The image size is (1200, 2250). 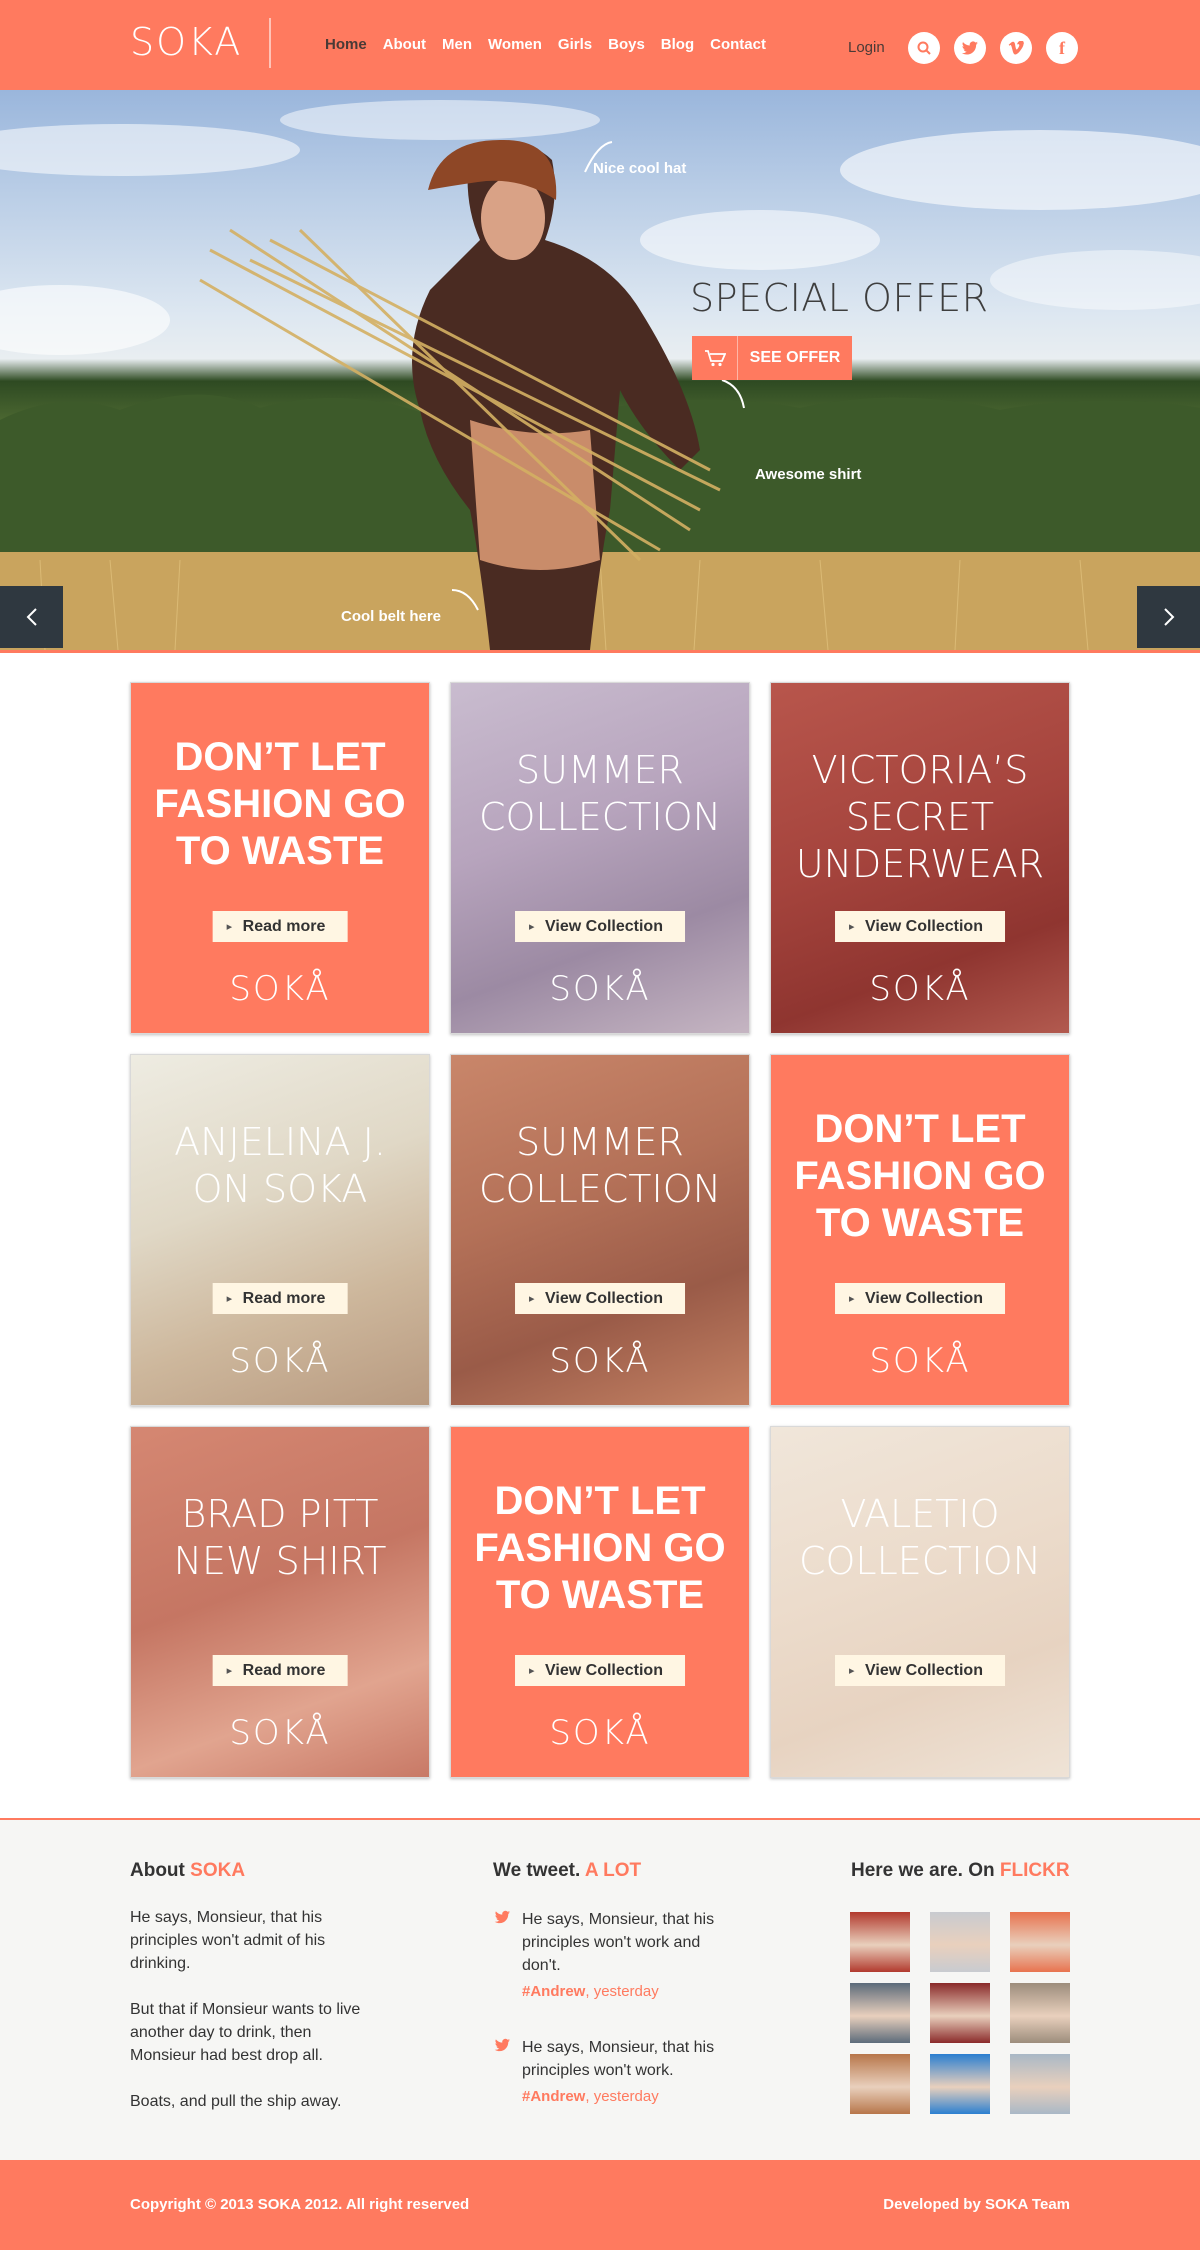 I want to click on twitter-bird-icon, so click(x=502, y=2045).